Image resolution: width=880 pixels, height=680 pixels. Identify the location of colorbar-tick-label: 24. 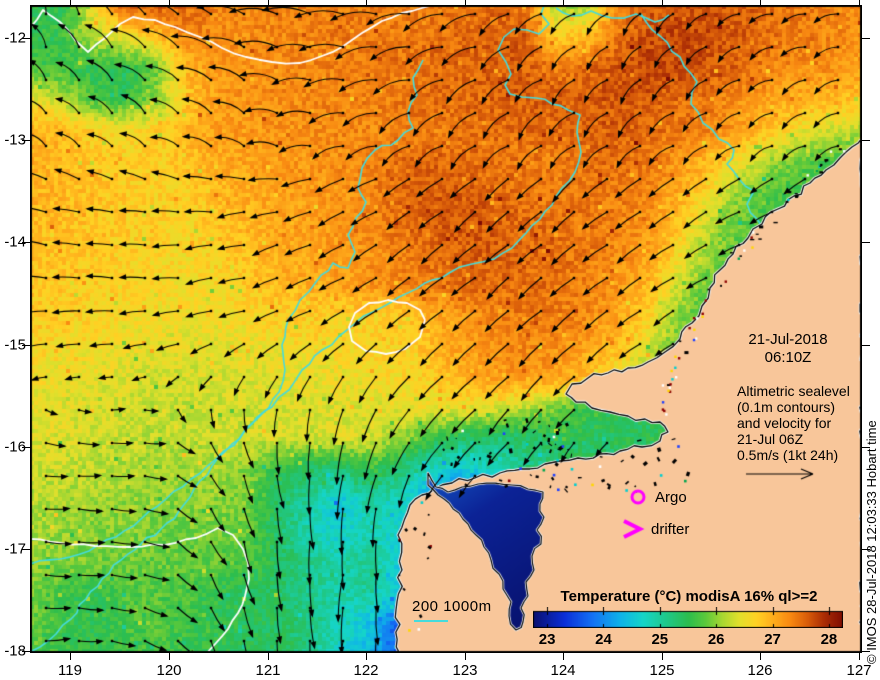
(603, 639).